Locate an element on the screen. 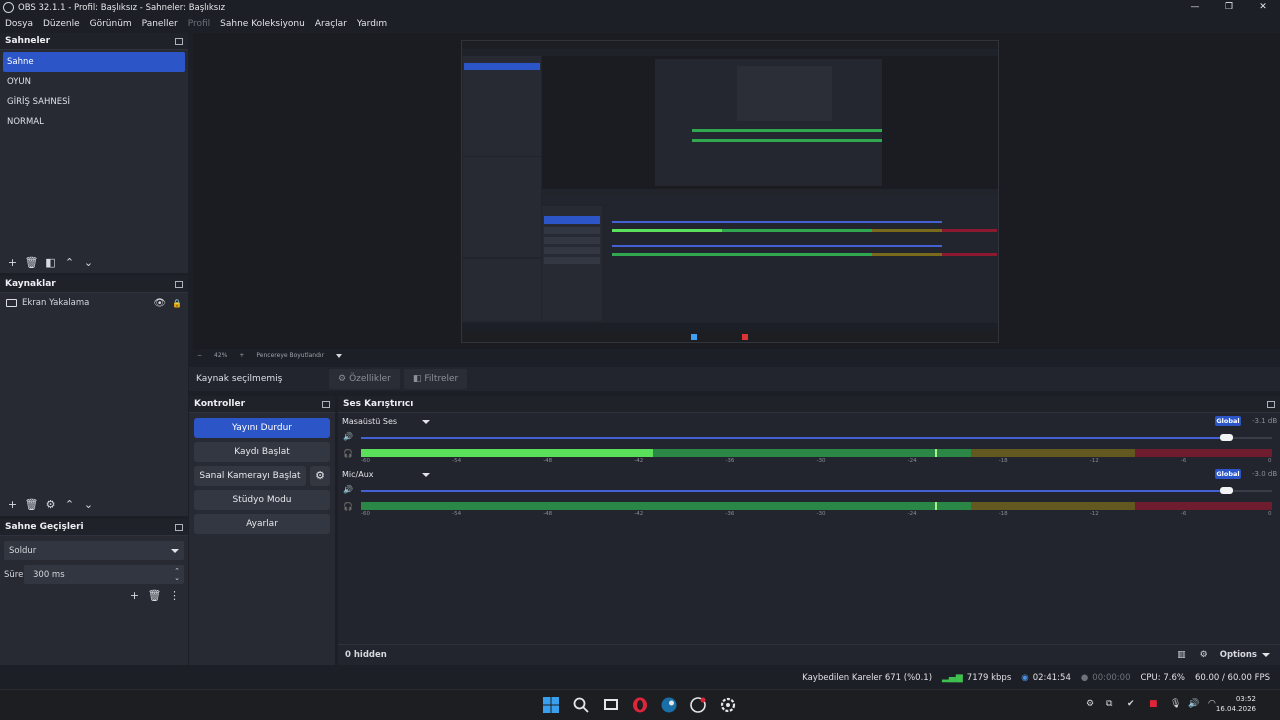 Image resolution: width=1280 pixels, height=720 pixels. add-transition-icon: + is located at coordinates (134, 596).